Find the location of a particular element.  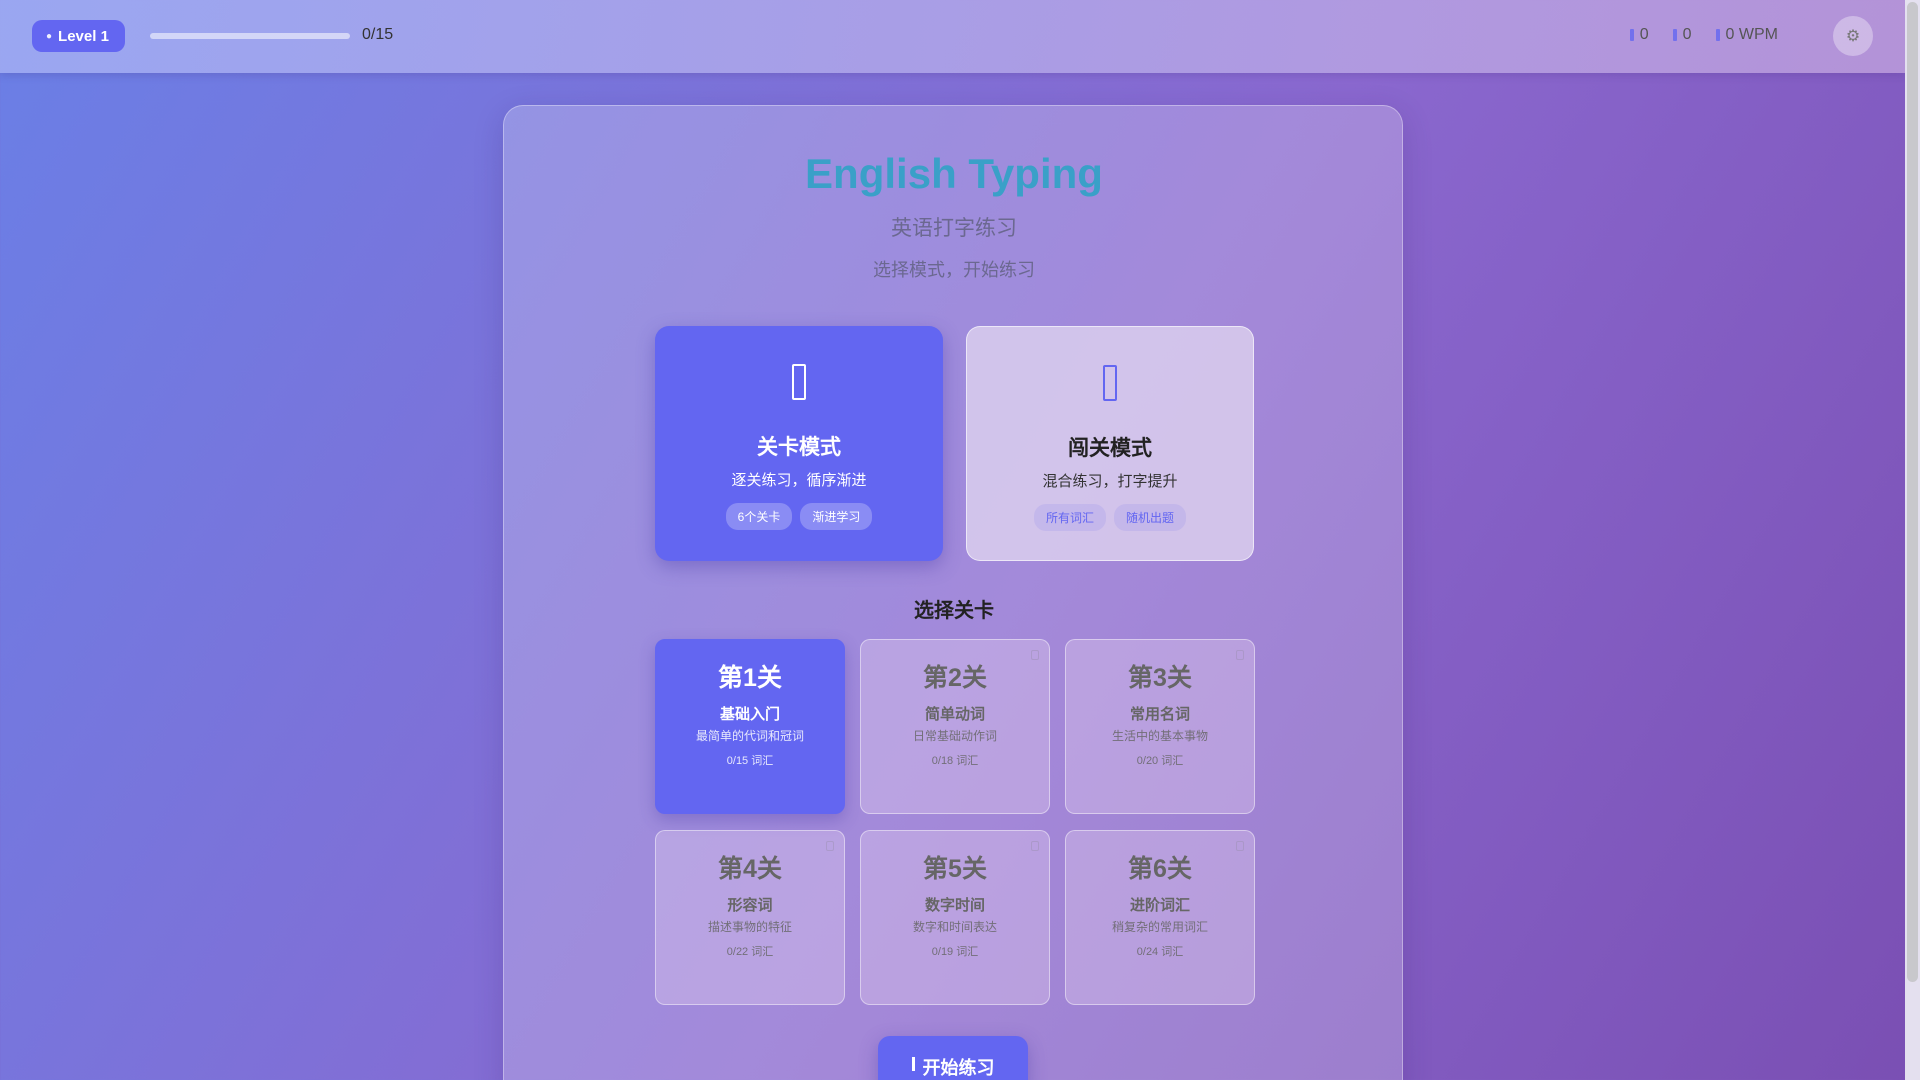

mode-desc: 混合练习，打字提升 is located at coordinates (1110, 481).